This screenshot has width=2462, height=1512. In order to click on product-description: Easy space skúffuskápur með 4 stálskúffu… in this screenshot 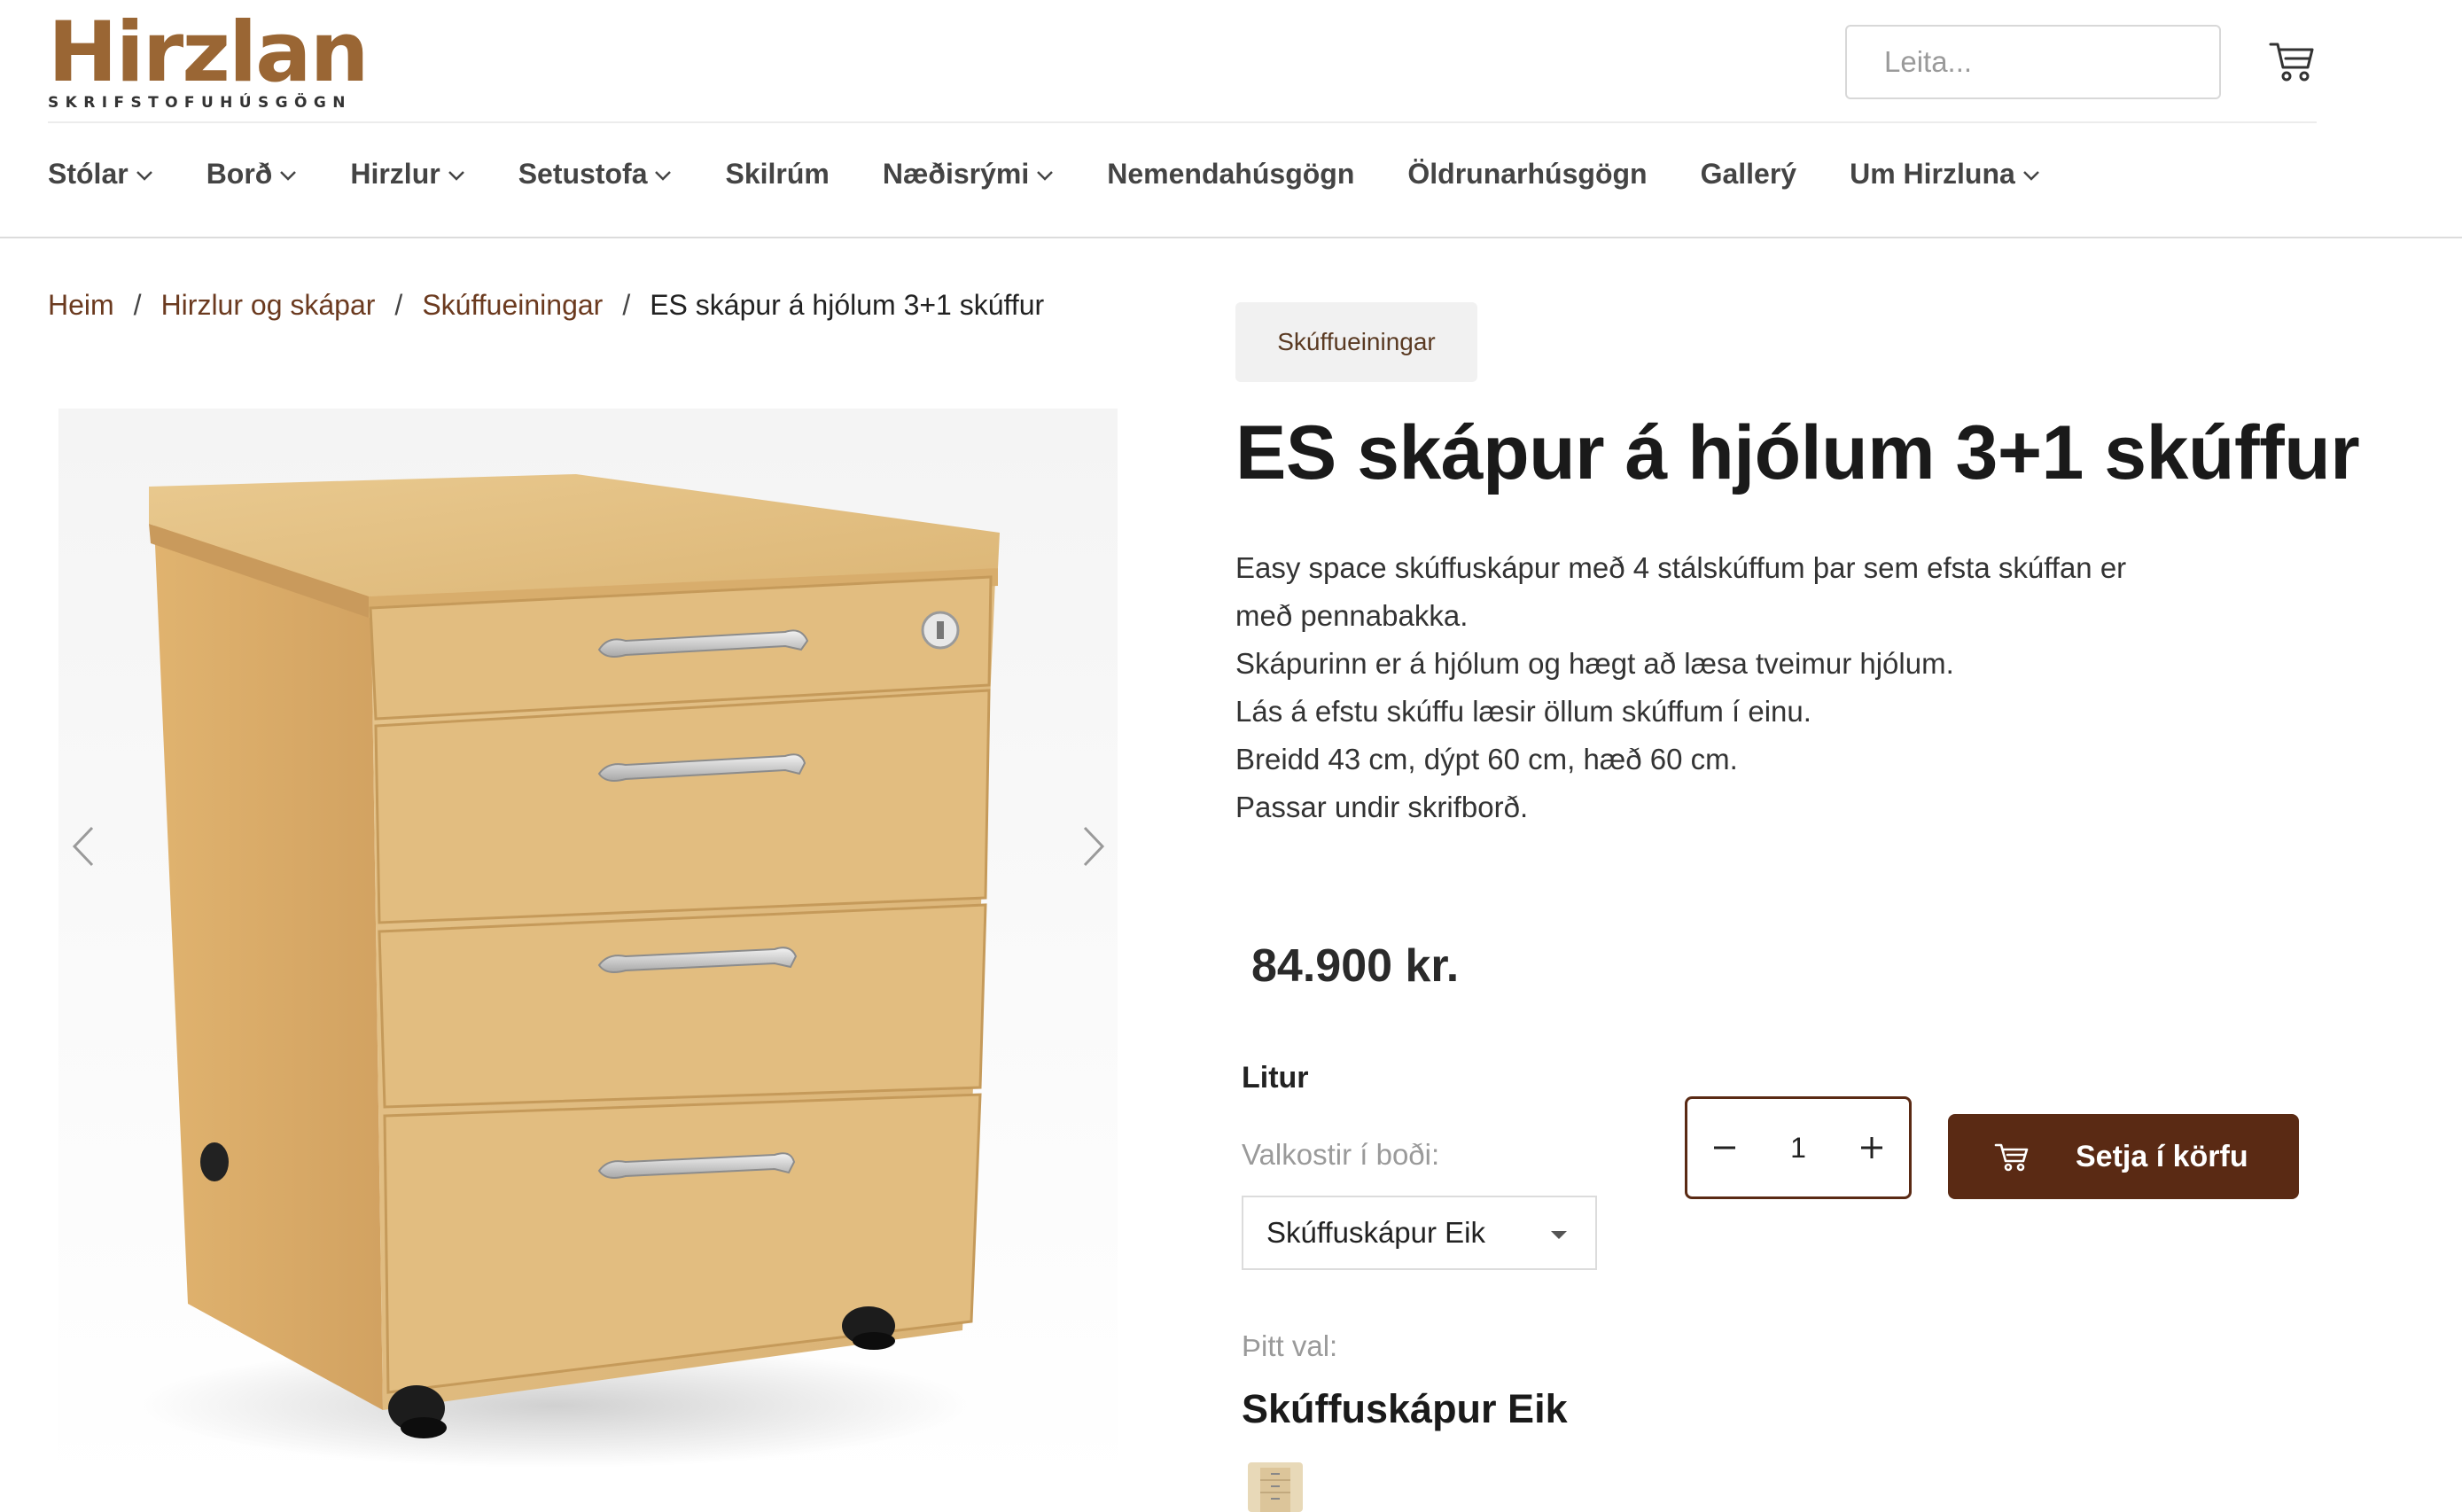, I will do `click(1722, 687)`.